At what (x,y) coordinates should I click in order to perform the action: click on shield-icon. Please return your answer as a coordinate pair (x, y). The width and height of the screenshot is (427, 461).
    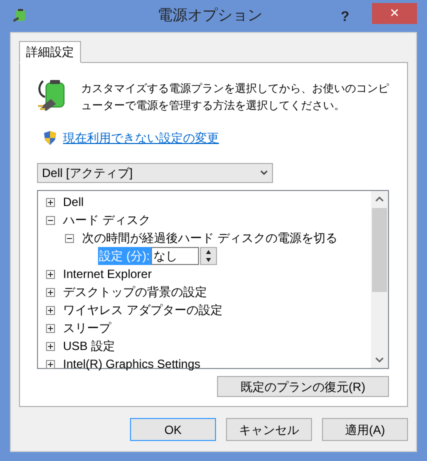
    Looking at the image, I should click on (50, 138).